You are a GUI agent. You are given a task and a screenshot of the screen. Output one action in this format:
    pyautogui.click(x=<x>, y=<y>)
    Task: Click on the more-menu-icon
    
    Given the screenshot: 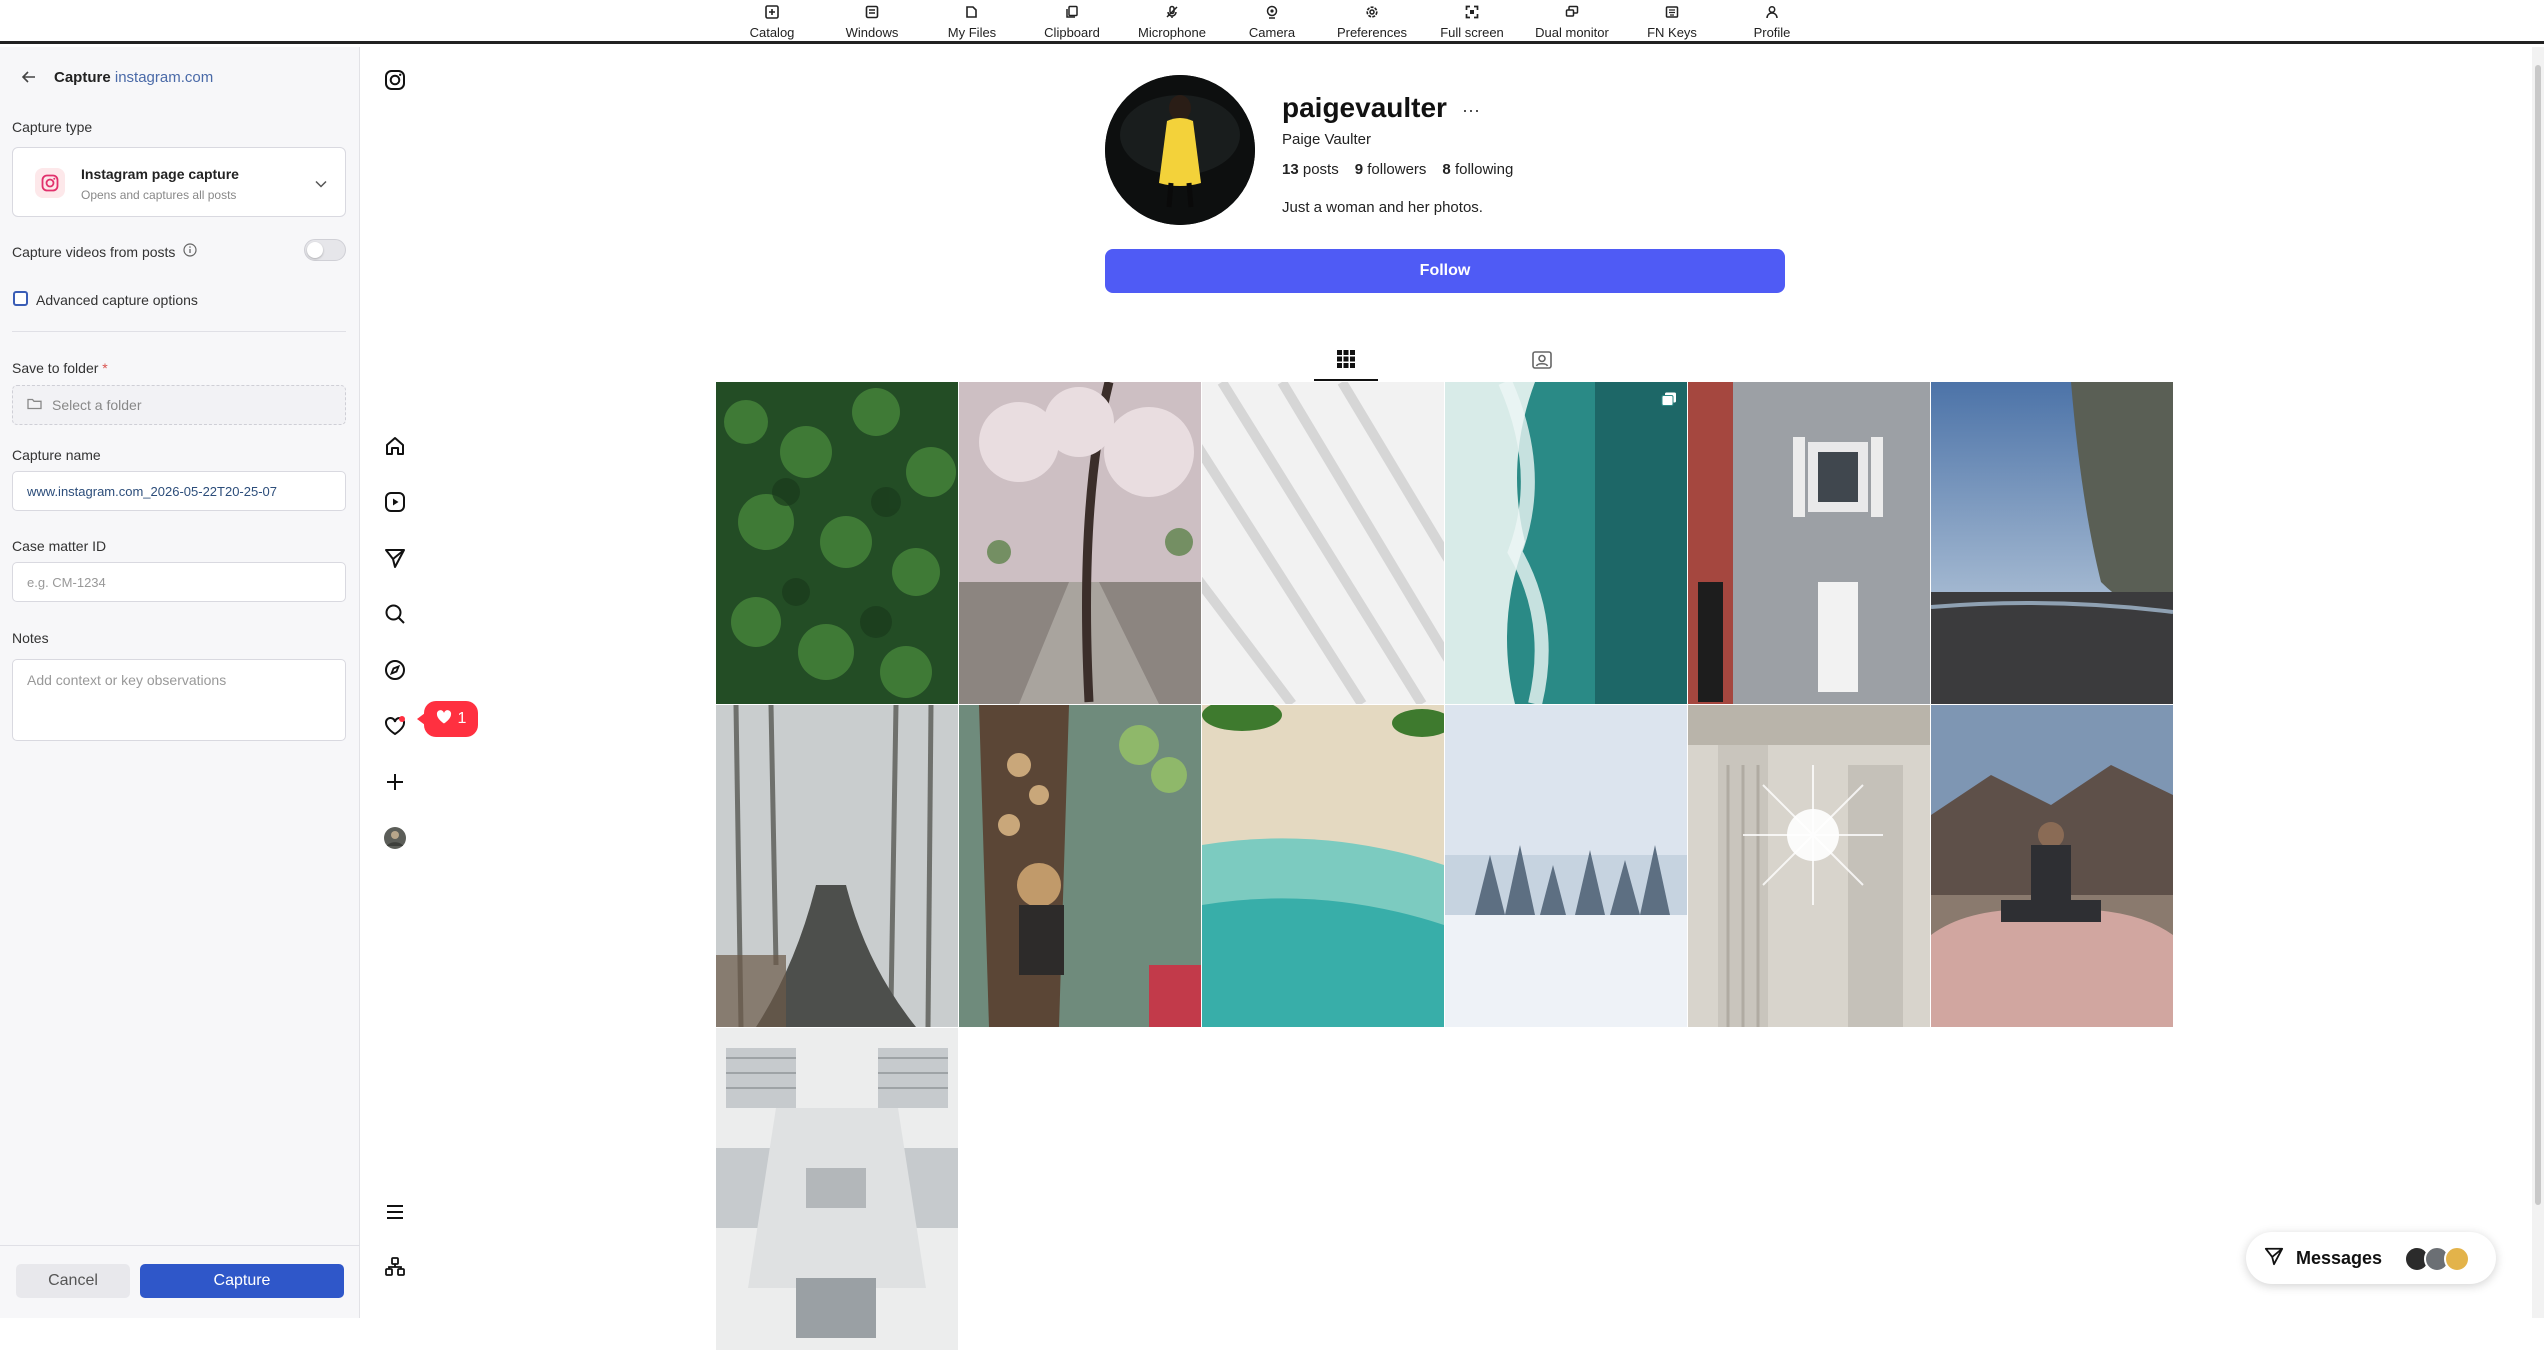 What is the action you would take?
    pyautogui.click(x=395, y=1212)
    